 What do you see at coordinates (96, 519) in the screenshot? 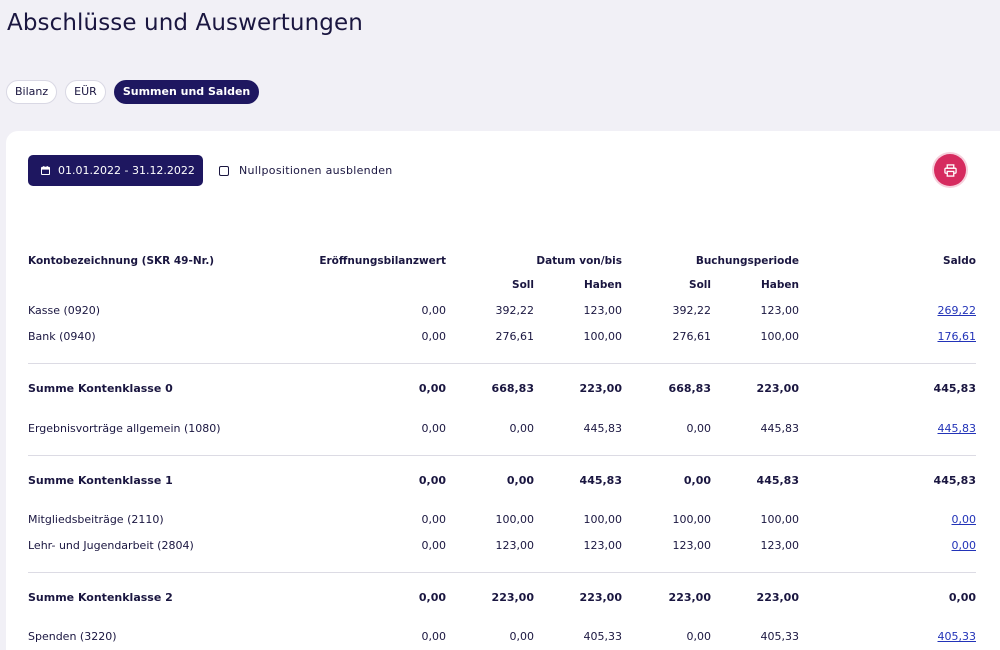
I see `account-name: Mitgliedsbeiträge (2110)` at bounding box center [96, 519].